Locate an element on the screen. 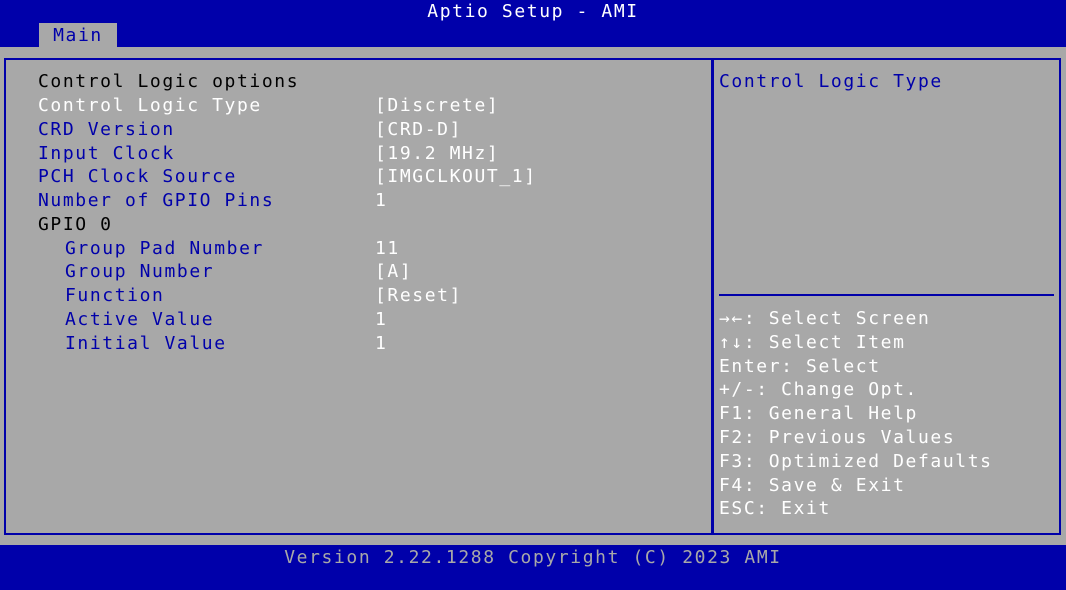 This screenshot has height=590, width=1066. setting-value-control-logic-type: [Discrete] is located at coordinates (437, 106).